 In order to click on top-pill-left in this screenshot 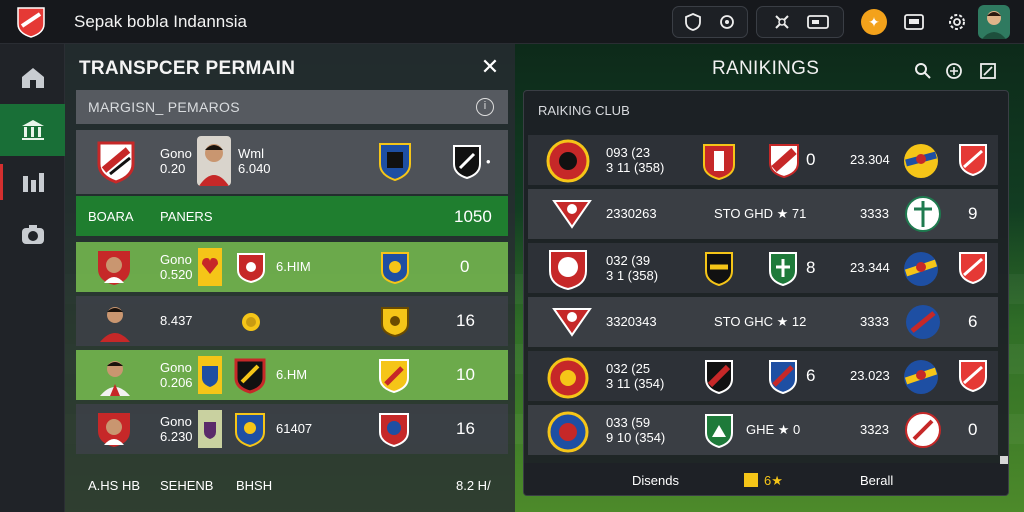, I will do `click(710, 22)`.